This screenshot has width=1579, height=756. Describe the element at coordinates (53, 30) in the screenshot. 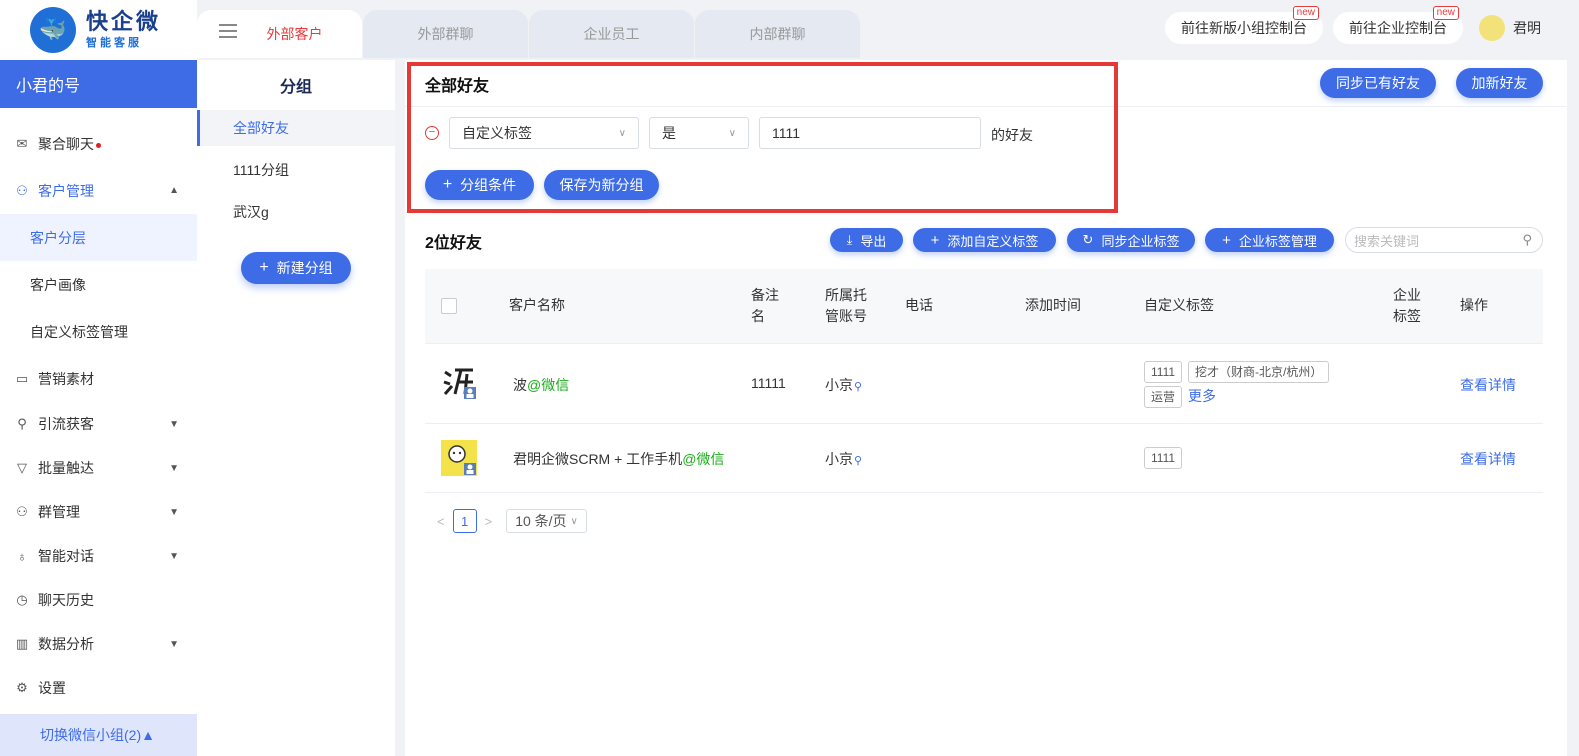

I see `whale-logo-icon: 🐳` at that location.